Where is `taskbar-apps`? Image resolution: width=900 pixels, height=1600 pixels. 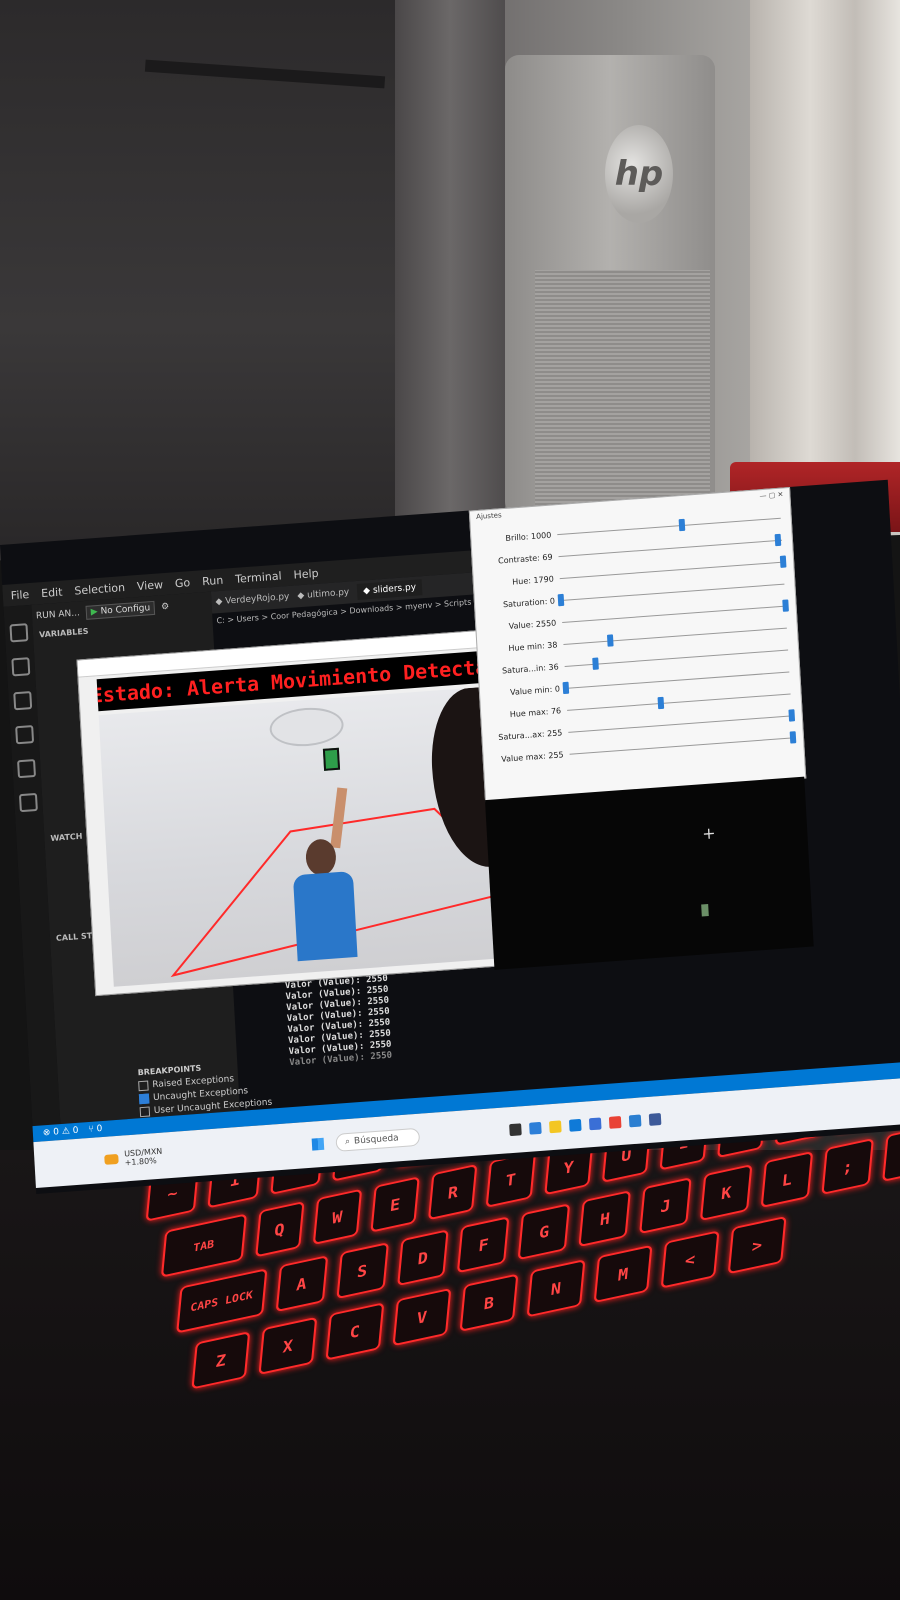
taskbar-apps is located at coordinates (585, 1125).